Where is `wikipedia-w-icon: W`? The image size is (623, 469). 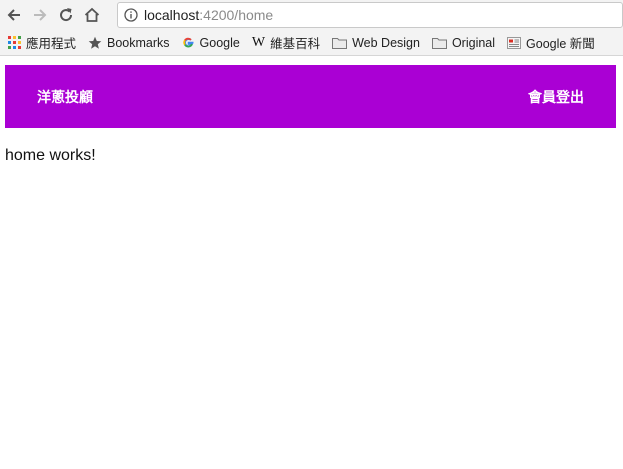
wikipedia-w-icon: W is located at coordinates (258, 42).